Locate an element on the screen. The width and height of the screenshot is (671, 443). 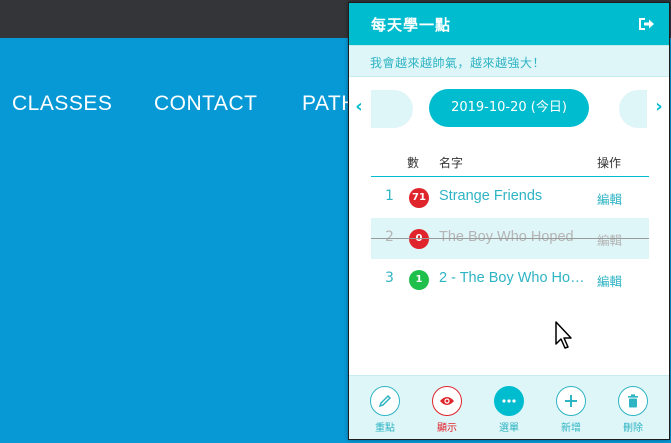
count-badge: 1 is located at coordinates (419, 280).